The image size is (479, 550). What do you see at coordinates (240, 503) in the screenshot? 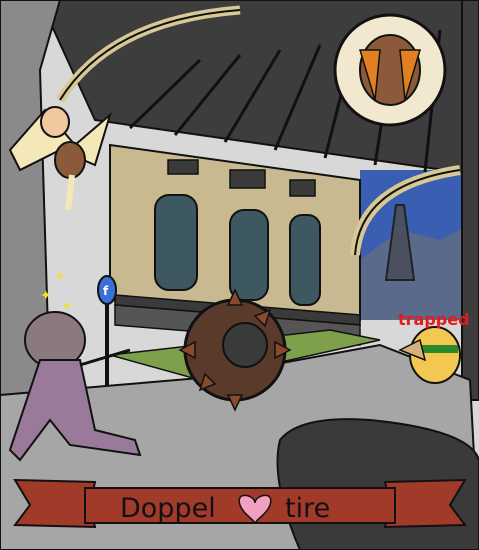
I see `title-ribbon: Doppel tire` at bounding box center [240, 503].